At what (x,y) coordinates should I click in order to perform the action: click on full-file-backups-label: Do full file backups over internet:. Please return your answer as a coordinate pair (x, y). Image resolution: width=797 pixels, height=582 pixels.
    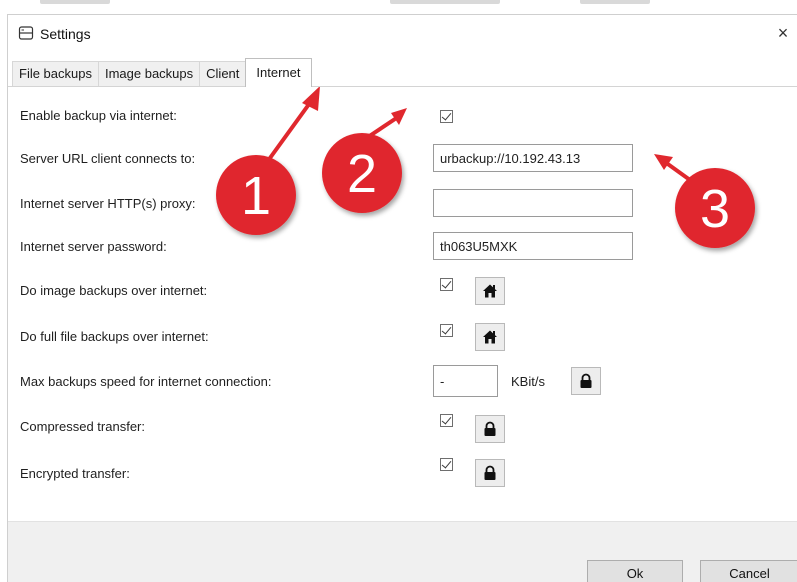
    Looking at the image, I should click on (114, 336).